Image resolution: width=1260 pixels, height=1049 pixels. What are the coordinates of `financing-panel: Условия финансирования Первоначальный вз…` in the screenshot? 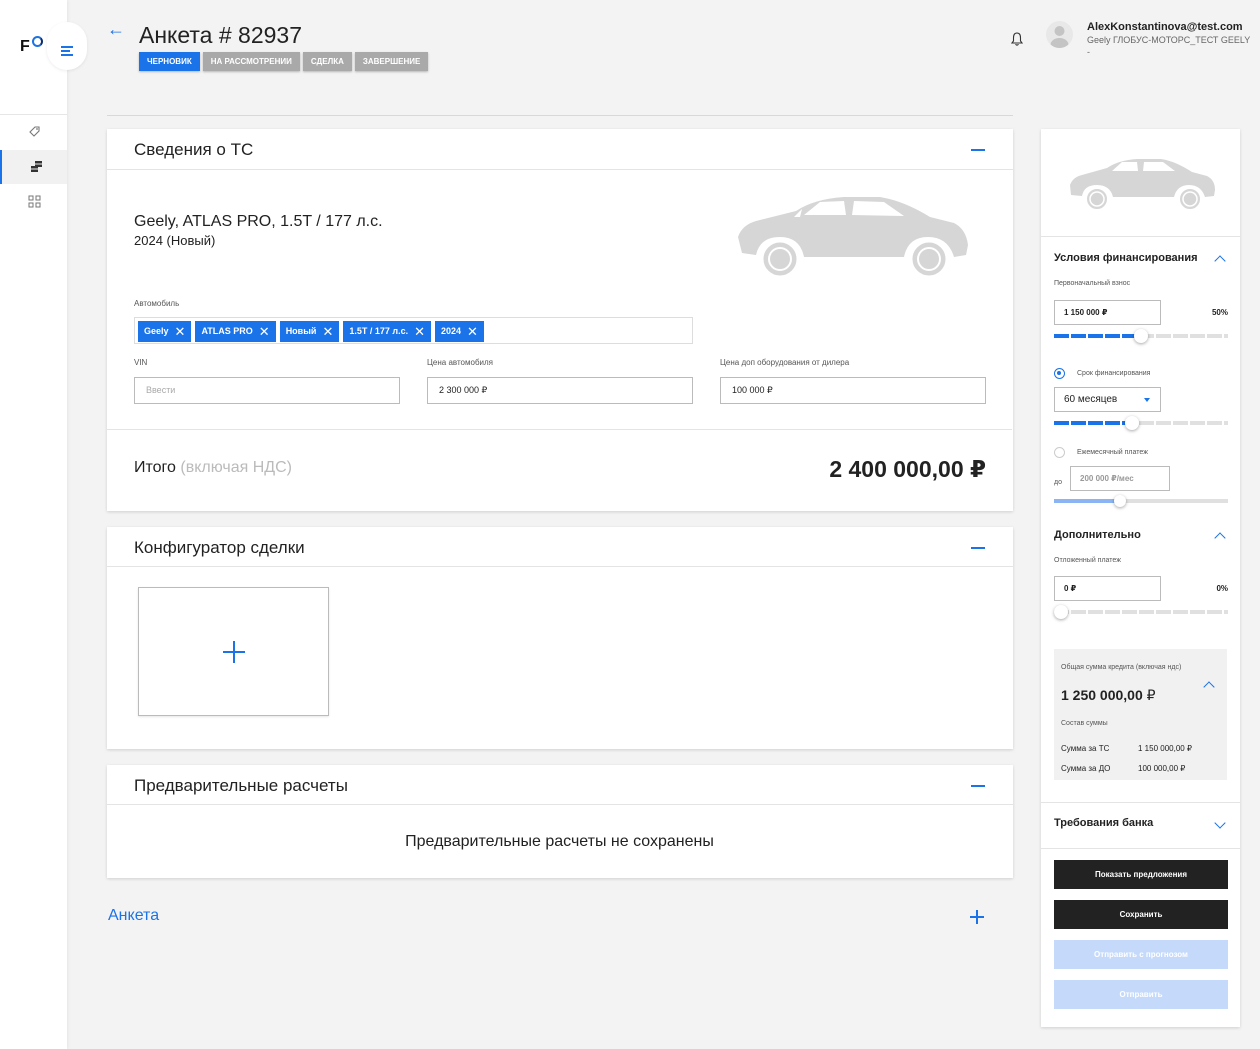 It's located at (1140, 578).